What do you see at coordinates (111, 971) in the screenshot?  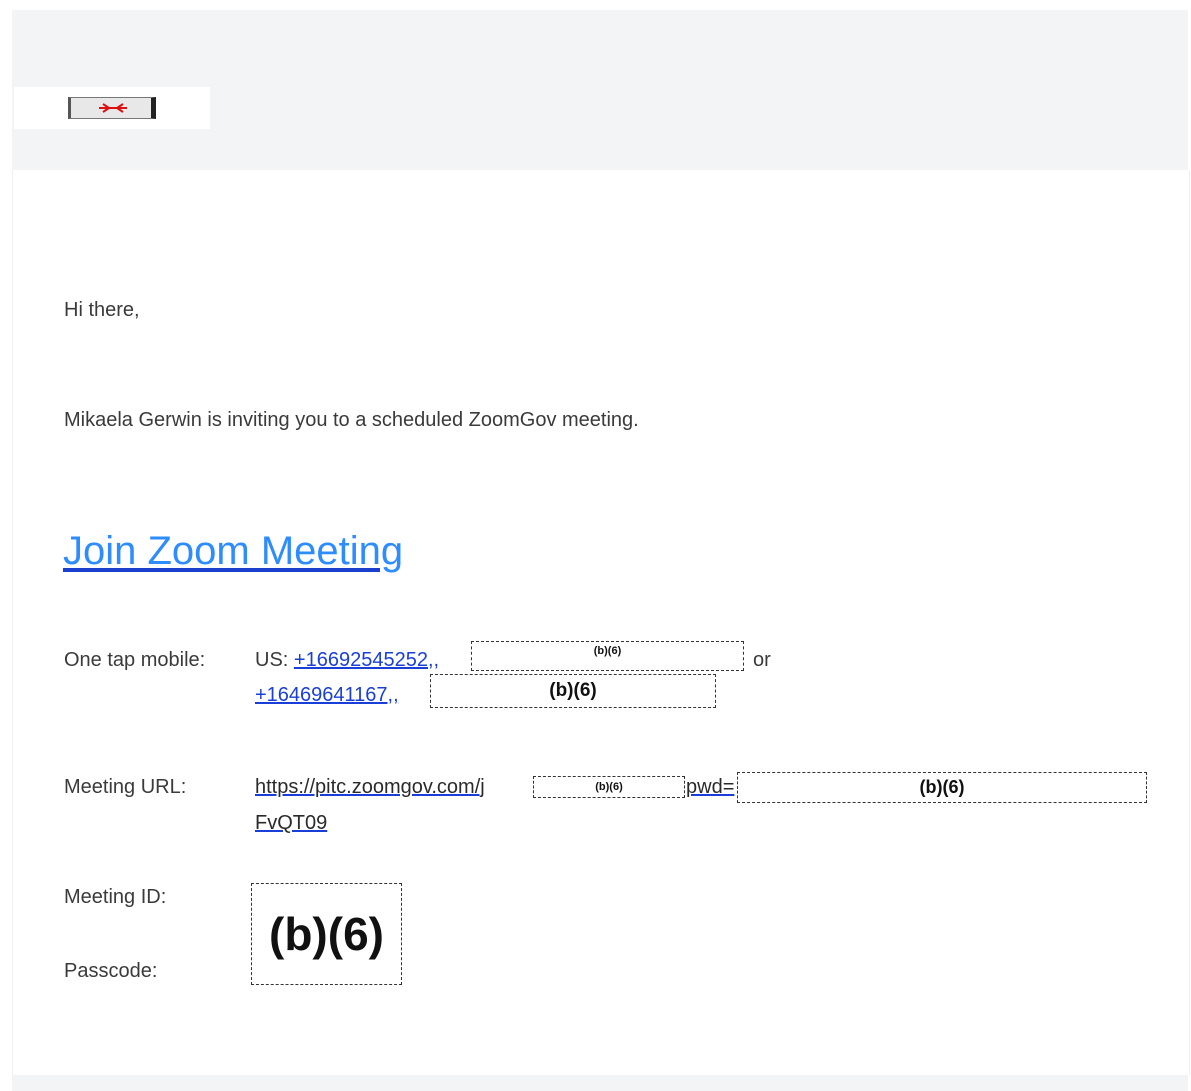 I see `passcode-label: Passcode:` at bounding box center [111, 971].